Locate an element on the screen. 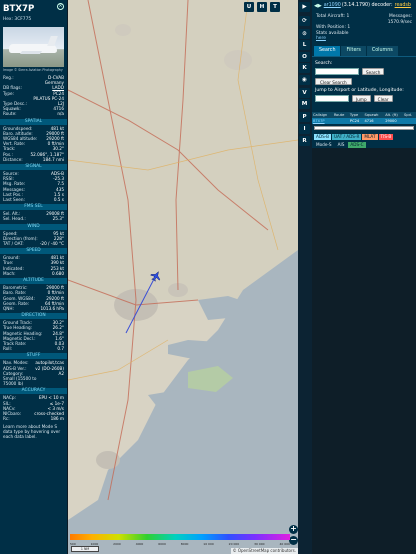 Image resolution: width=416 pixels, height=554 pixels. legend-item: TIS-B is located at coordinates (386, 136).